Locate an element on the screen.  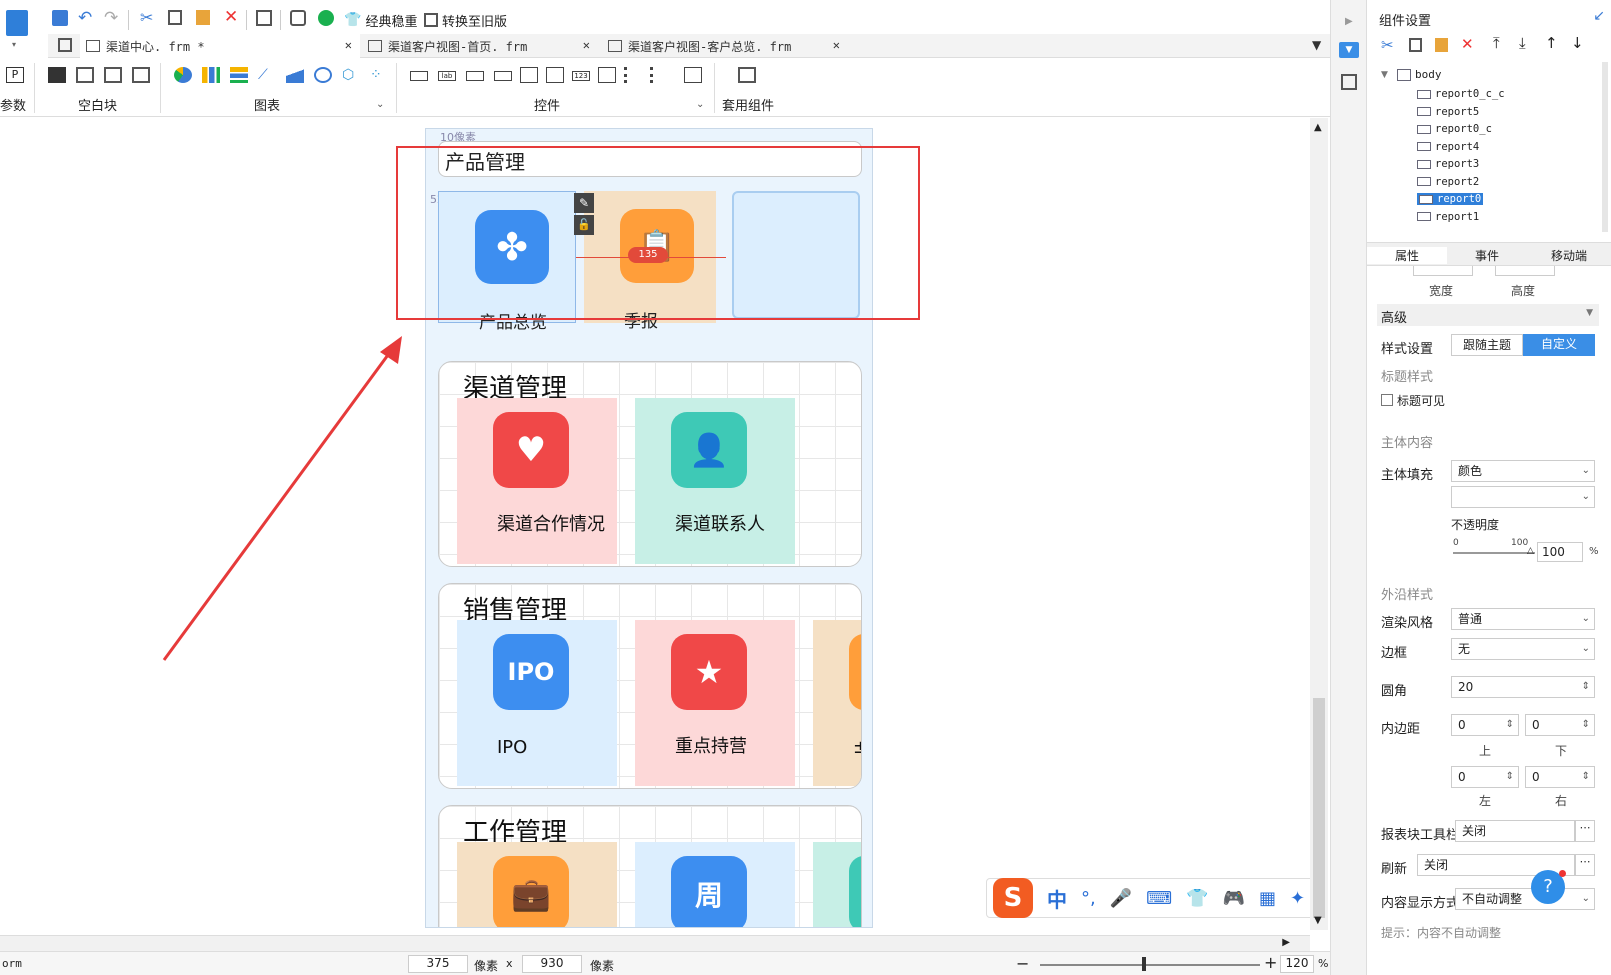
padding-bottom-input: 0 ⇕ is located at coordinates (1560, 725).